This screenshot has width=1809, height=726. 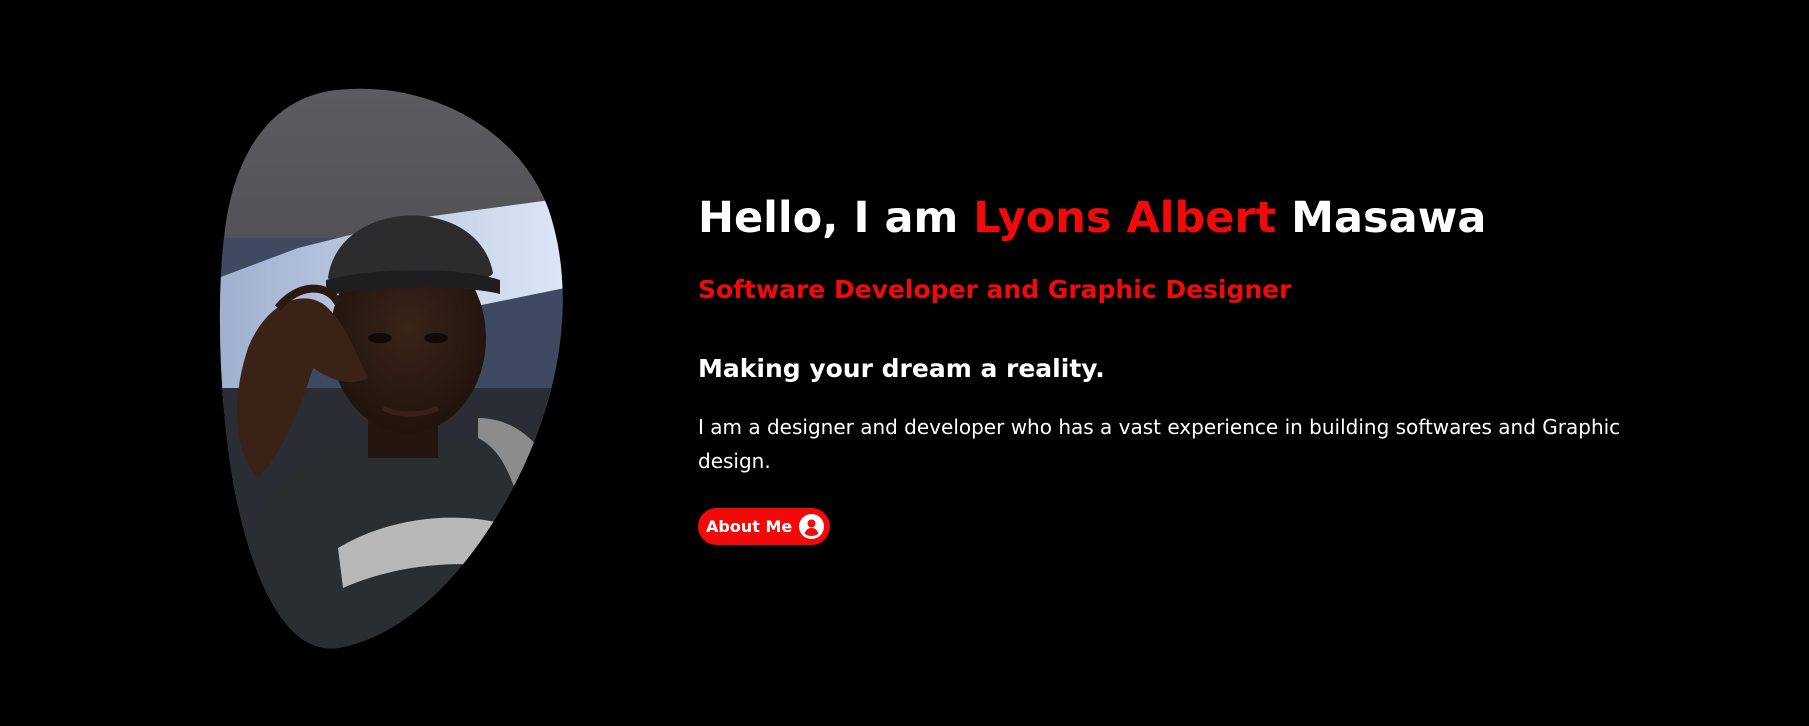 What do you see at coordinates (995, 289) in the screenshot?
I see `role-subtitle: Software Developer and Graphic Designer` at bounding box center [995, 289].